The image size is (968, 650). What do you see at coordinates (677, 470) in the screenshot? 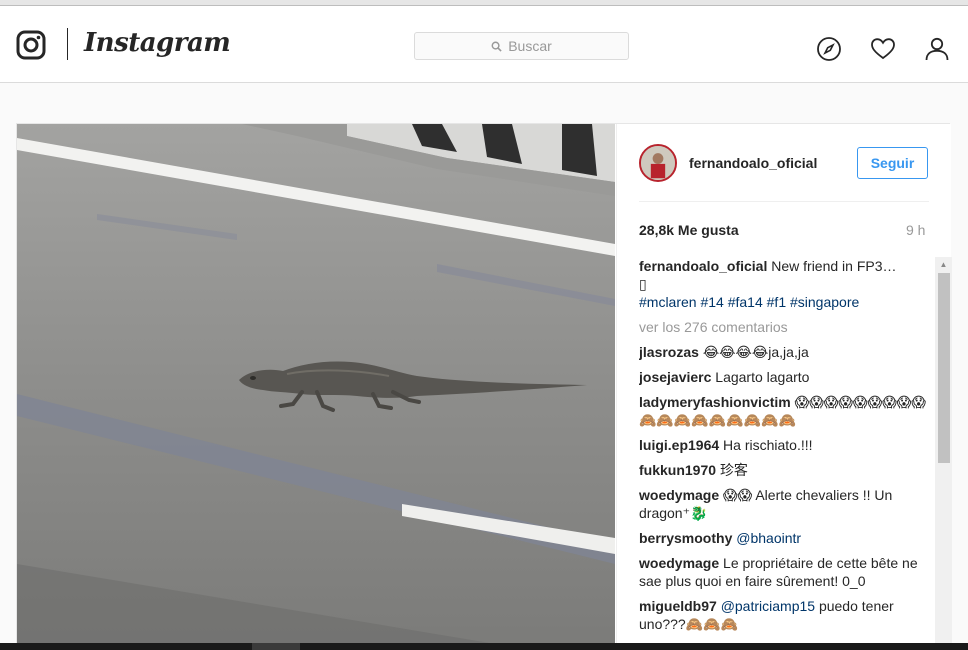
I see `comment-user: fukkun1970` at bounding box center [677, 470].